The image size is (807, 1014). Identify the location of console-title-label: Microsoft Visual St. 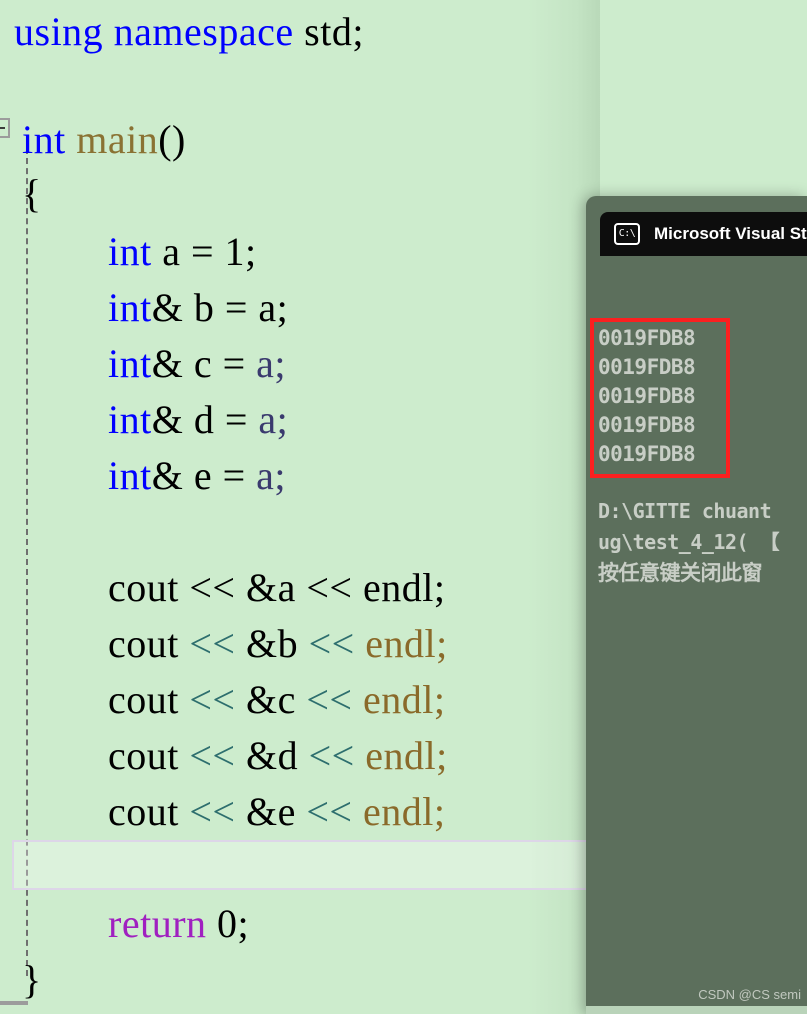
(730, 233).